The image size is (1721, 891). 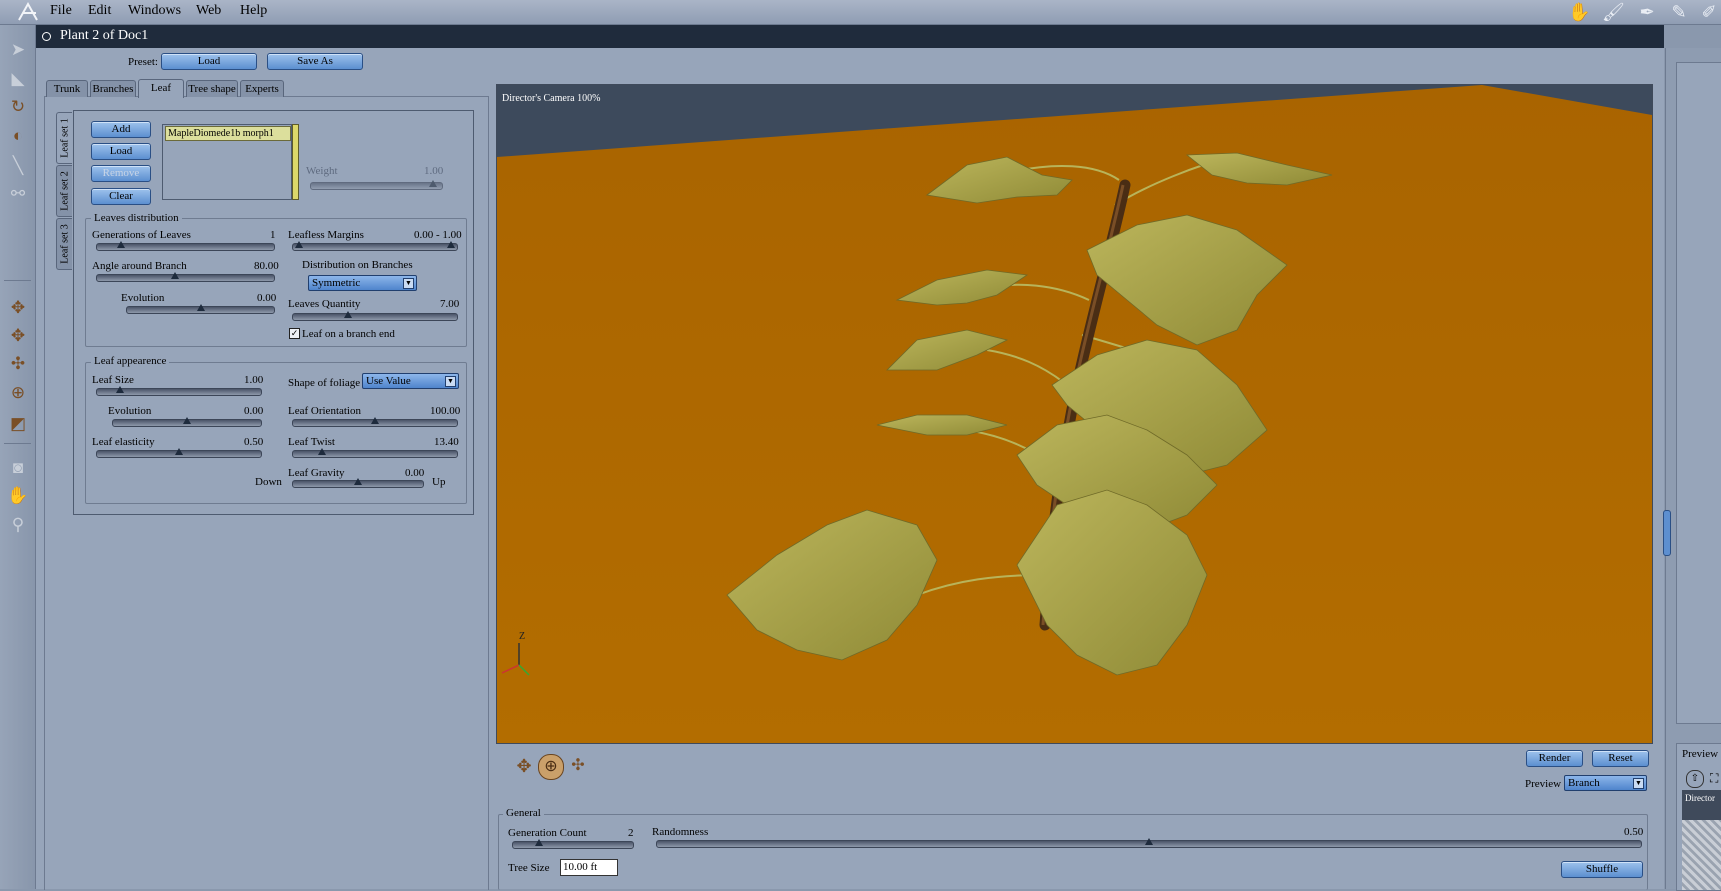 I want to click on leaves-quantity-slider, so click(x=375, y=316).